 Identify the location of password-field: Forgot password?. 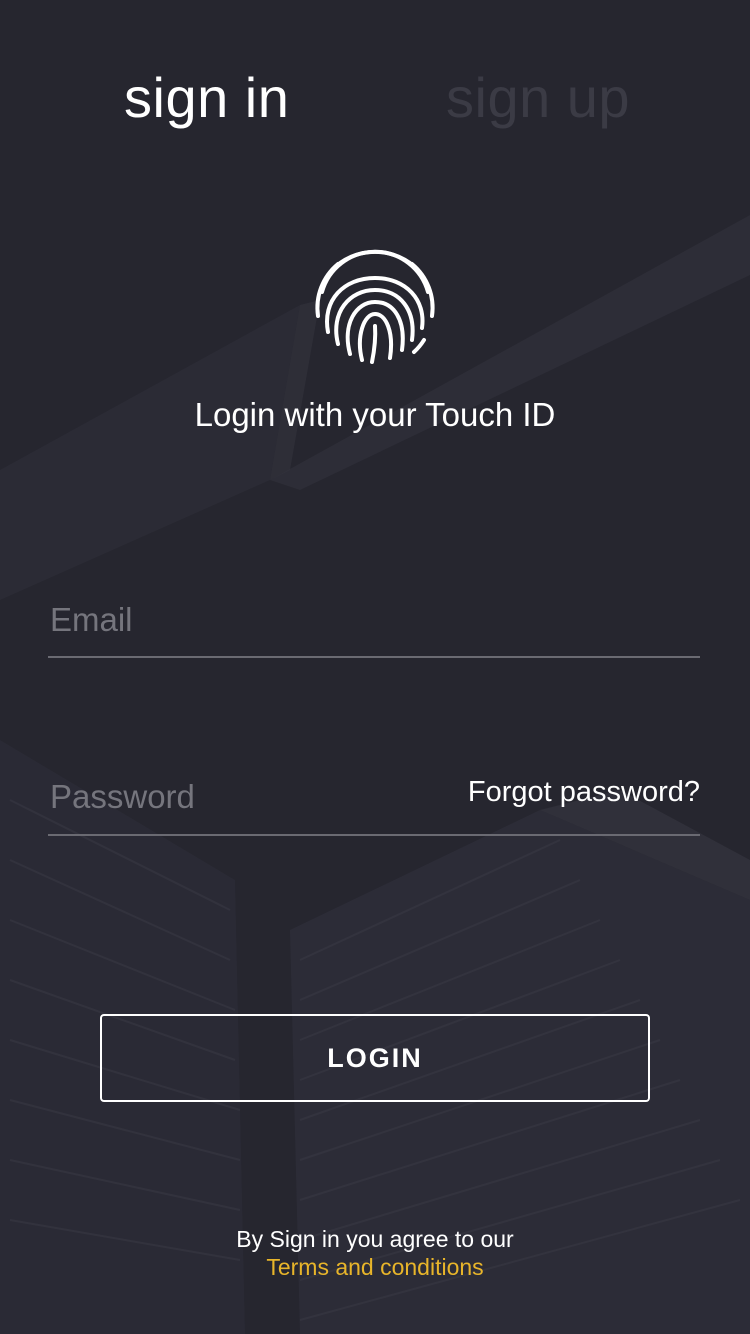
(374, 804).